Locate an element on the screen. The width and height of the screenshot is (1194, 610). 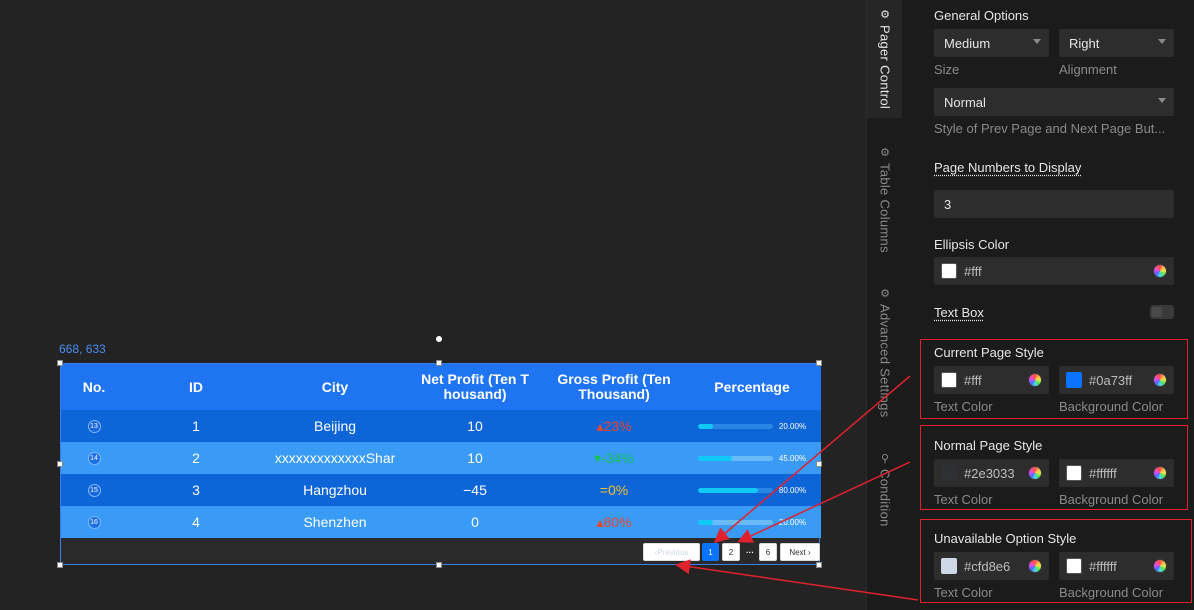
percentage-text: 45.00% is located at coordinates (792, 458).